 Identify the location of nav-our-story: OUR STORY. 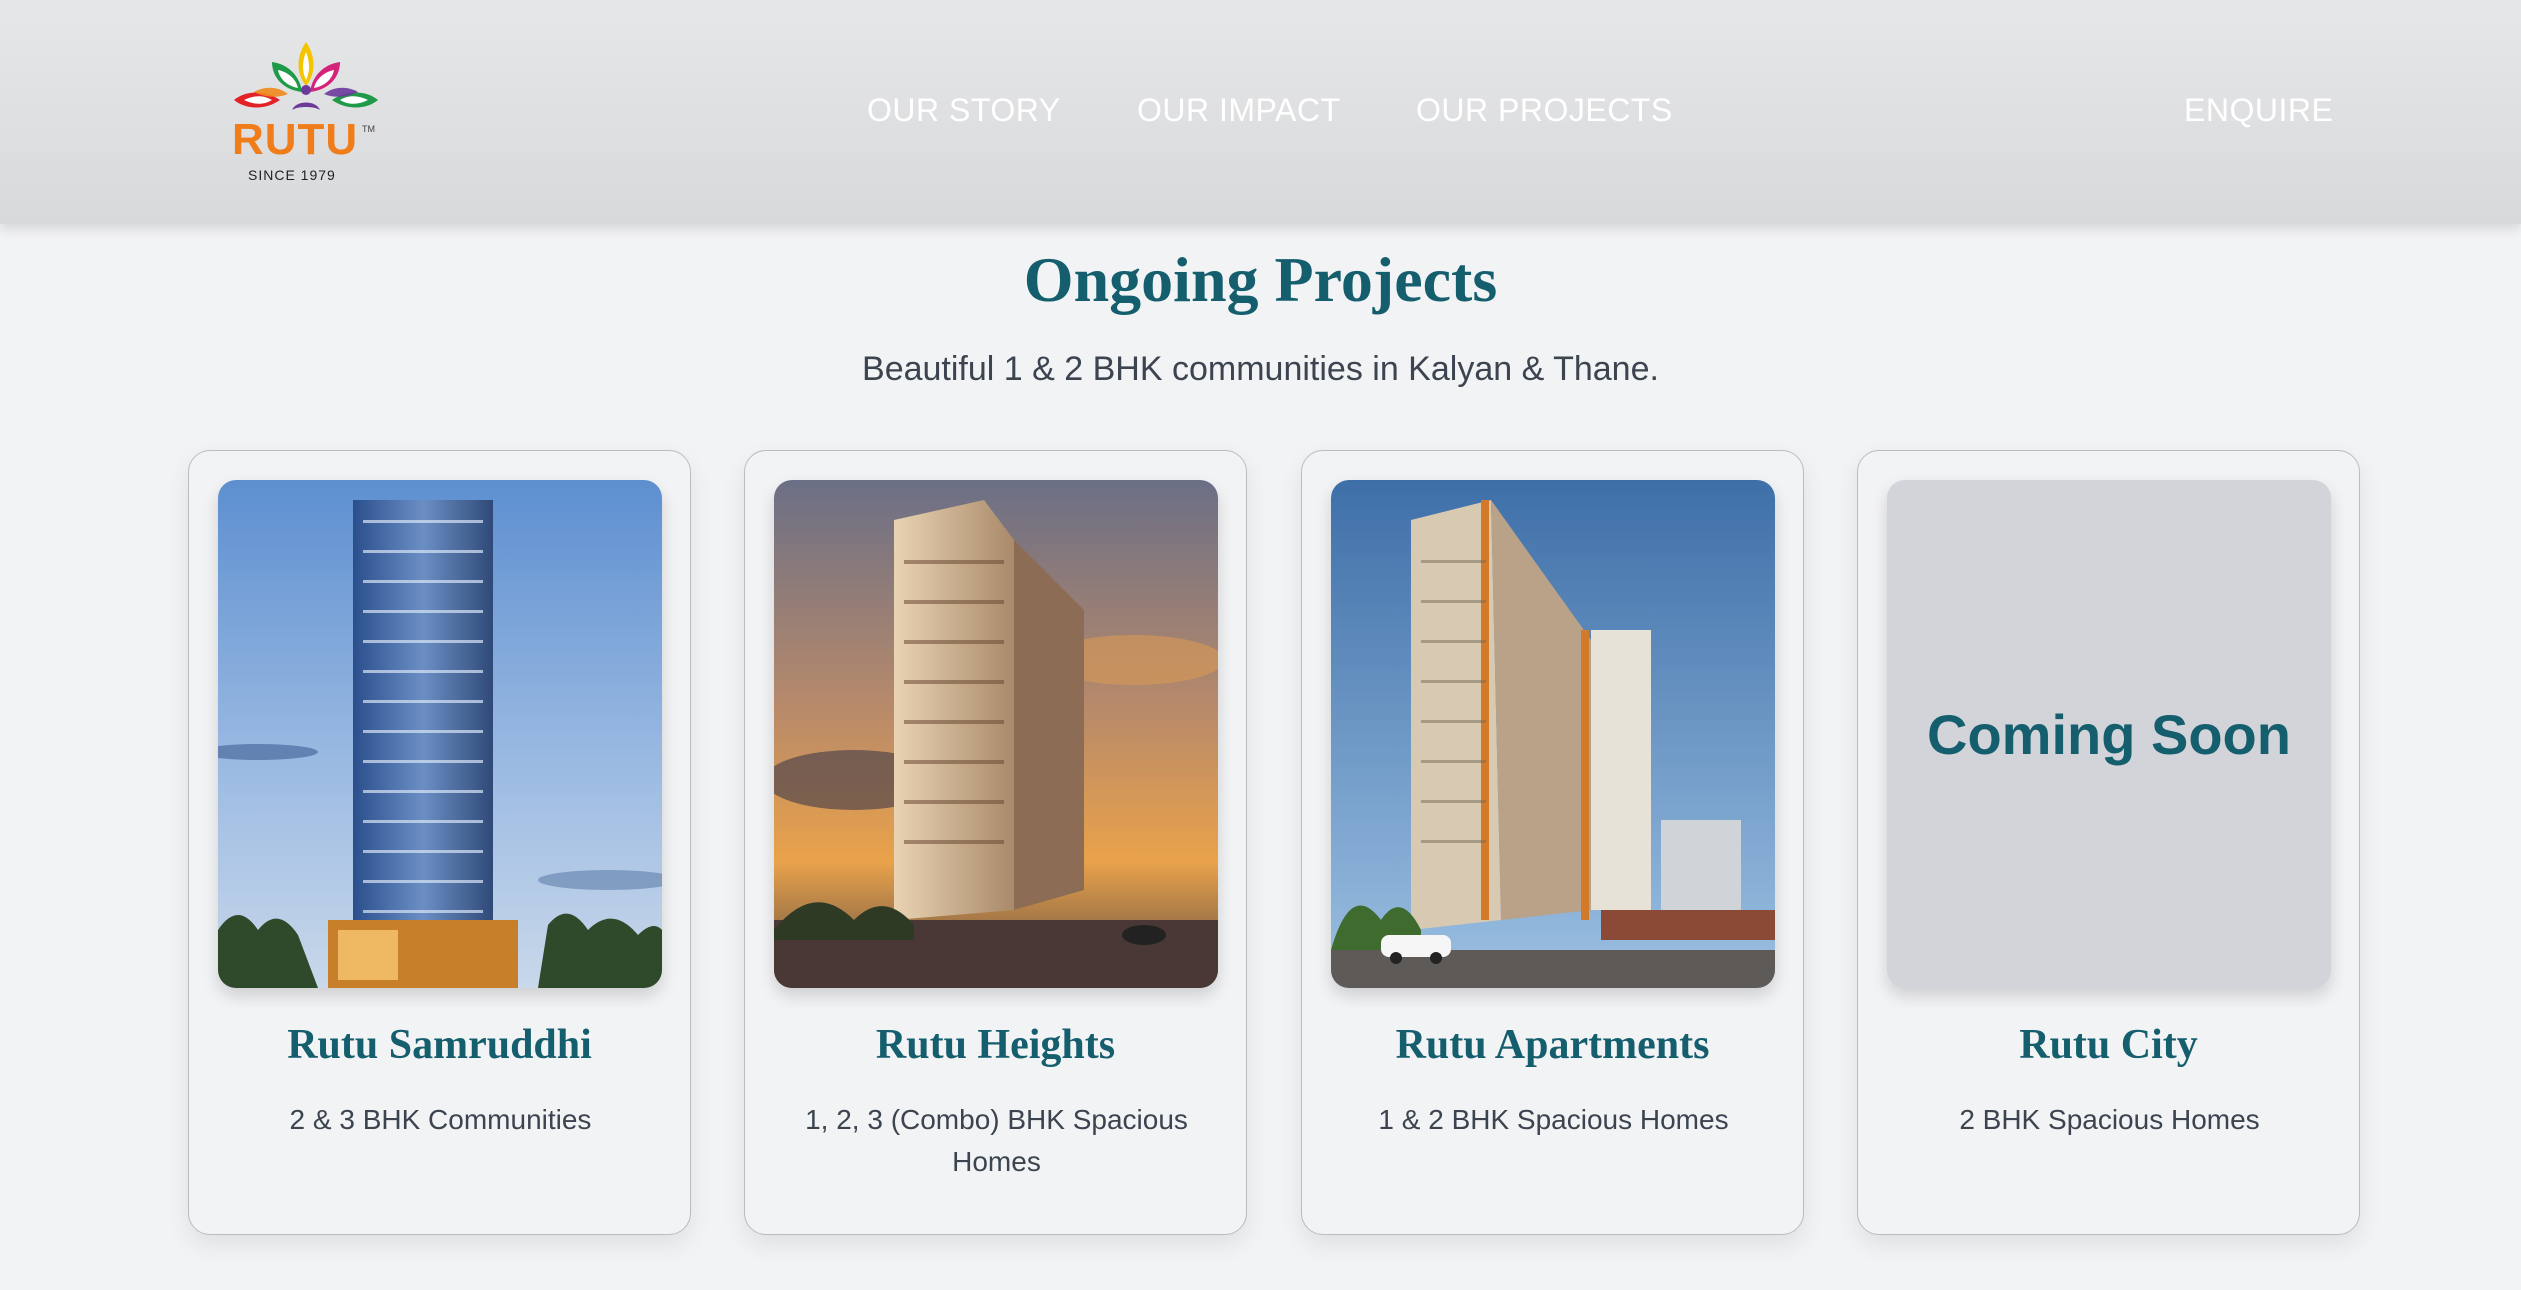
(964, 110).